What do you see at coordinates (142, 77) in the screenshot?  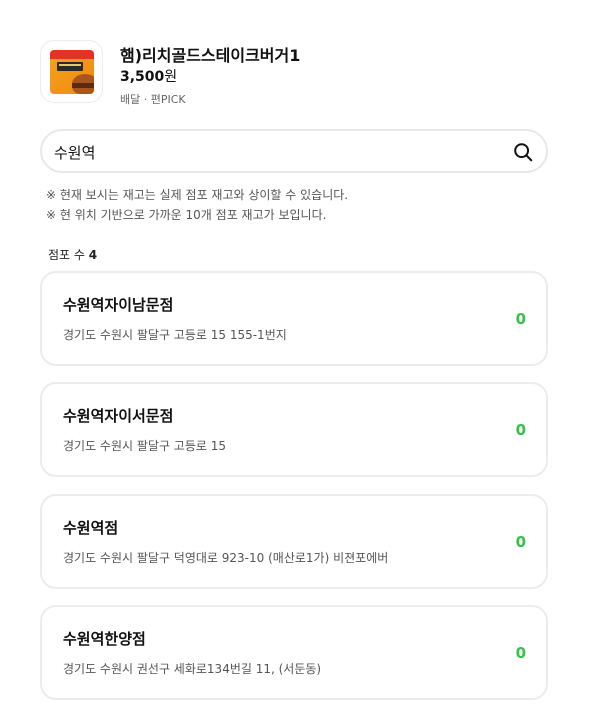 I see `product-price-value: 3,500` at bounding box center [142, 77].